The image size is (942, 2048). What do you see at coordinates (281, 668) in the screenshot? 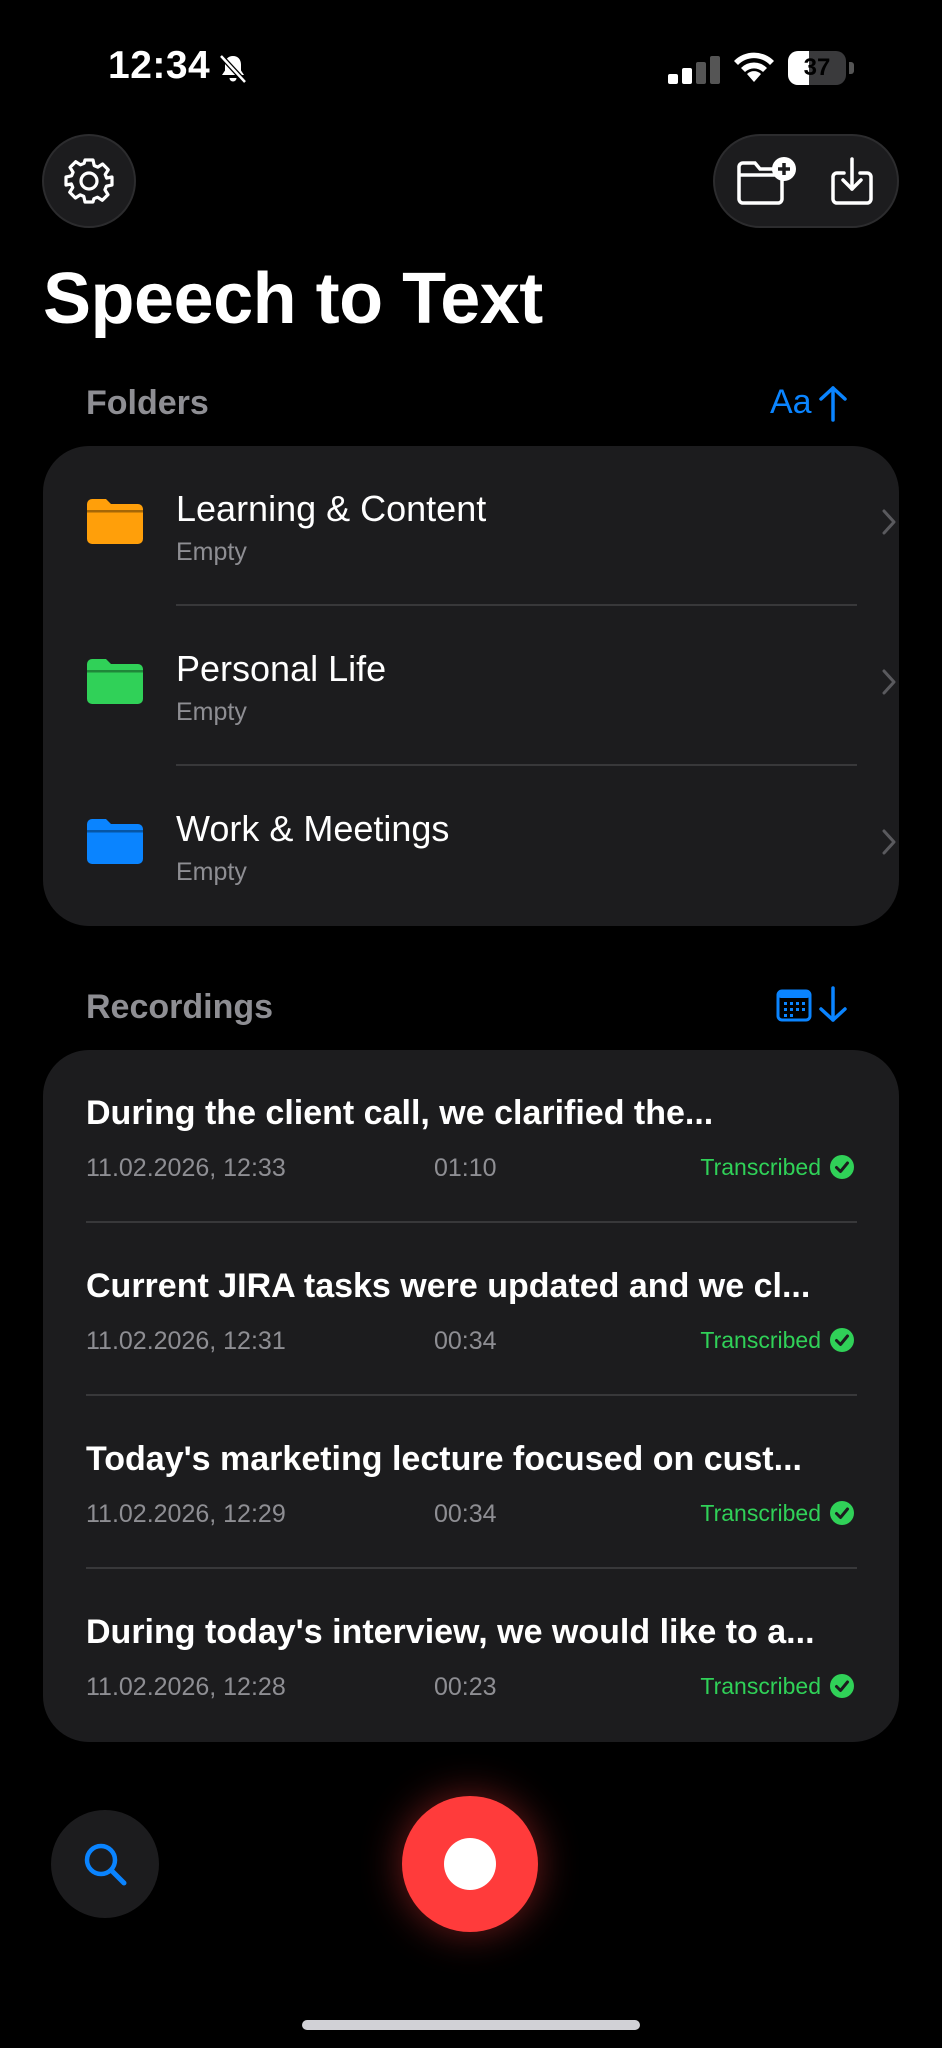
I see `folder-name: Personal Life` at bounding box center [281, 668].